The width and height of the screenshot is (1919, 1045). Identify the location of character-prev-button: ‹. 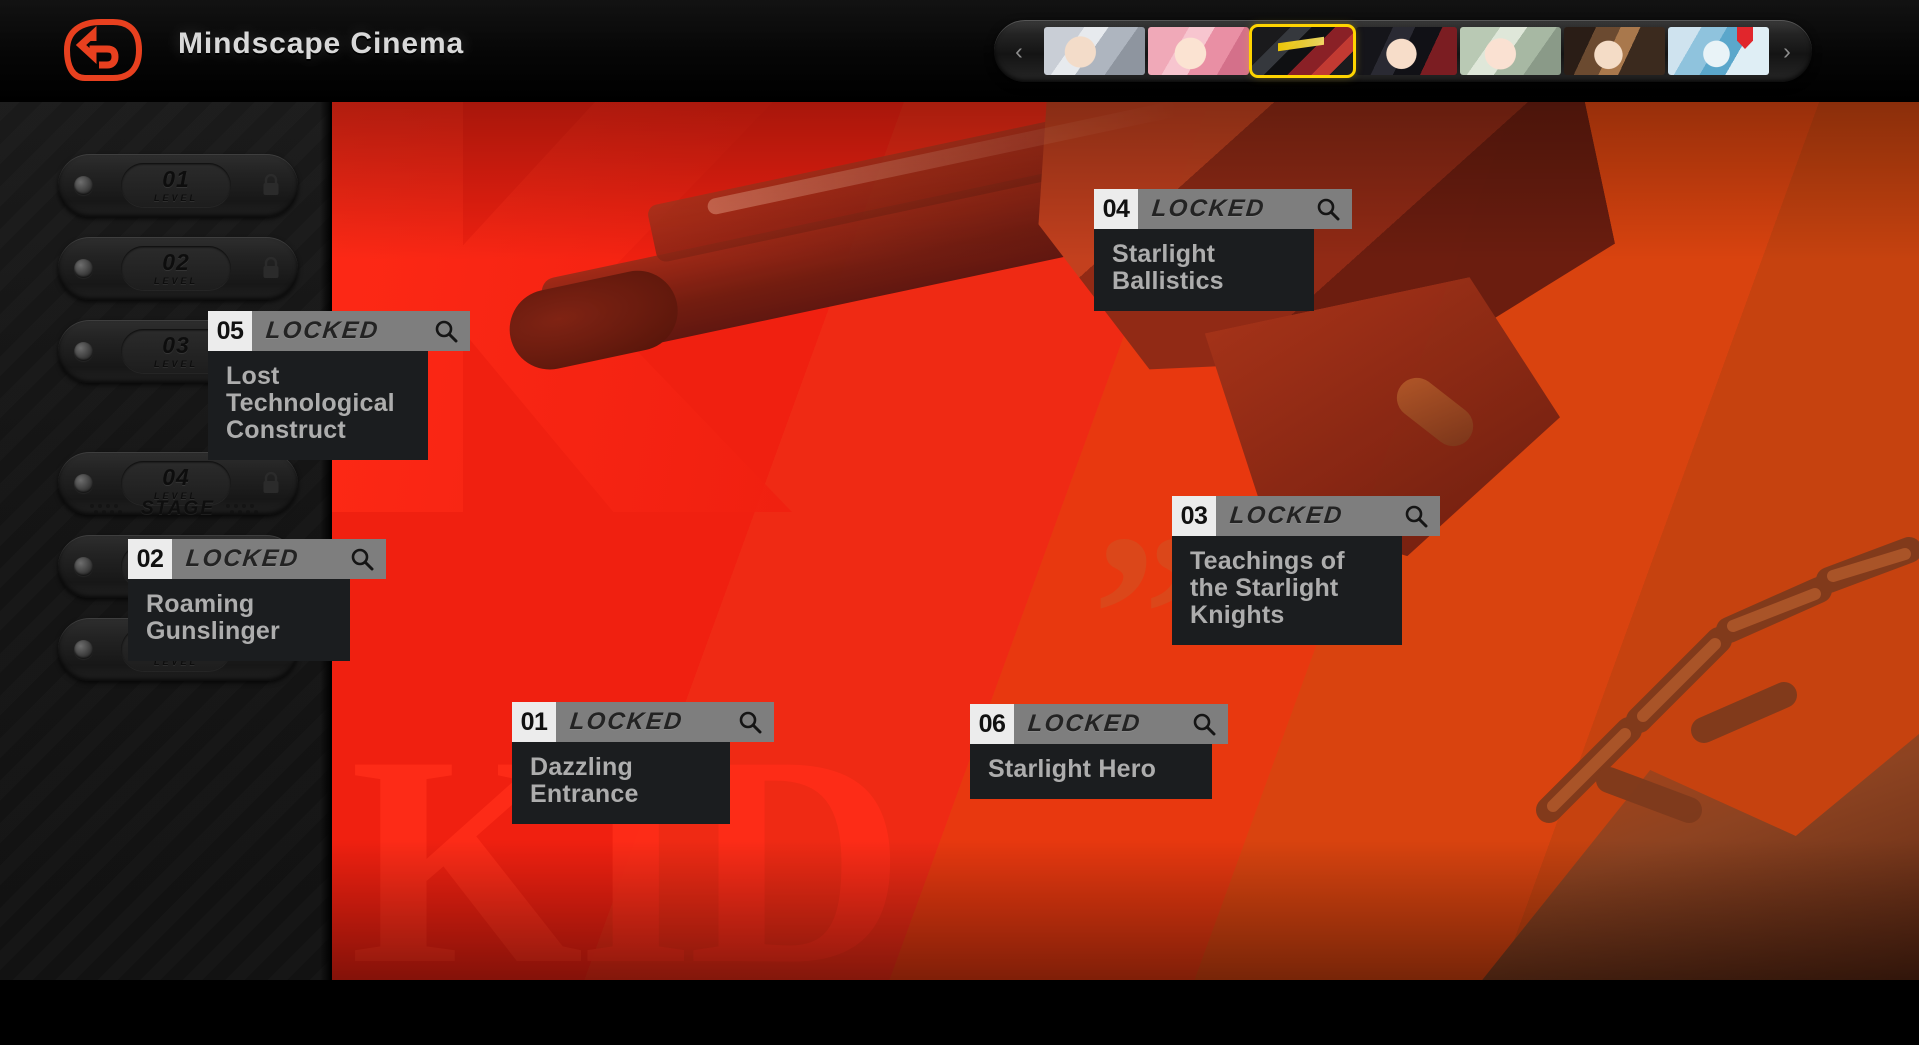
(1019, 51).